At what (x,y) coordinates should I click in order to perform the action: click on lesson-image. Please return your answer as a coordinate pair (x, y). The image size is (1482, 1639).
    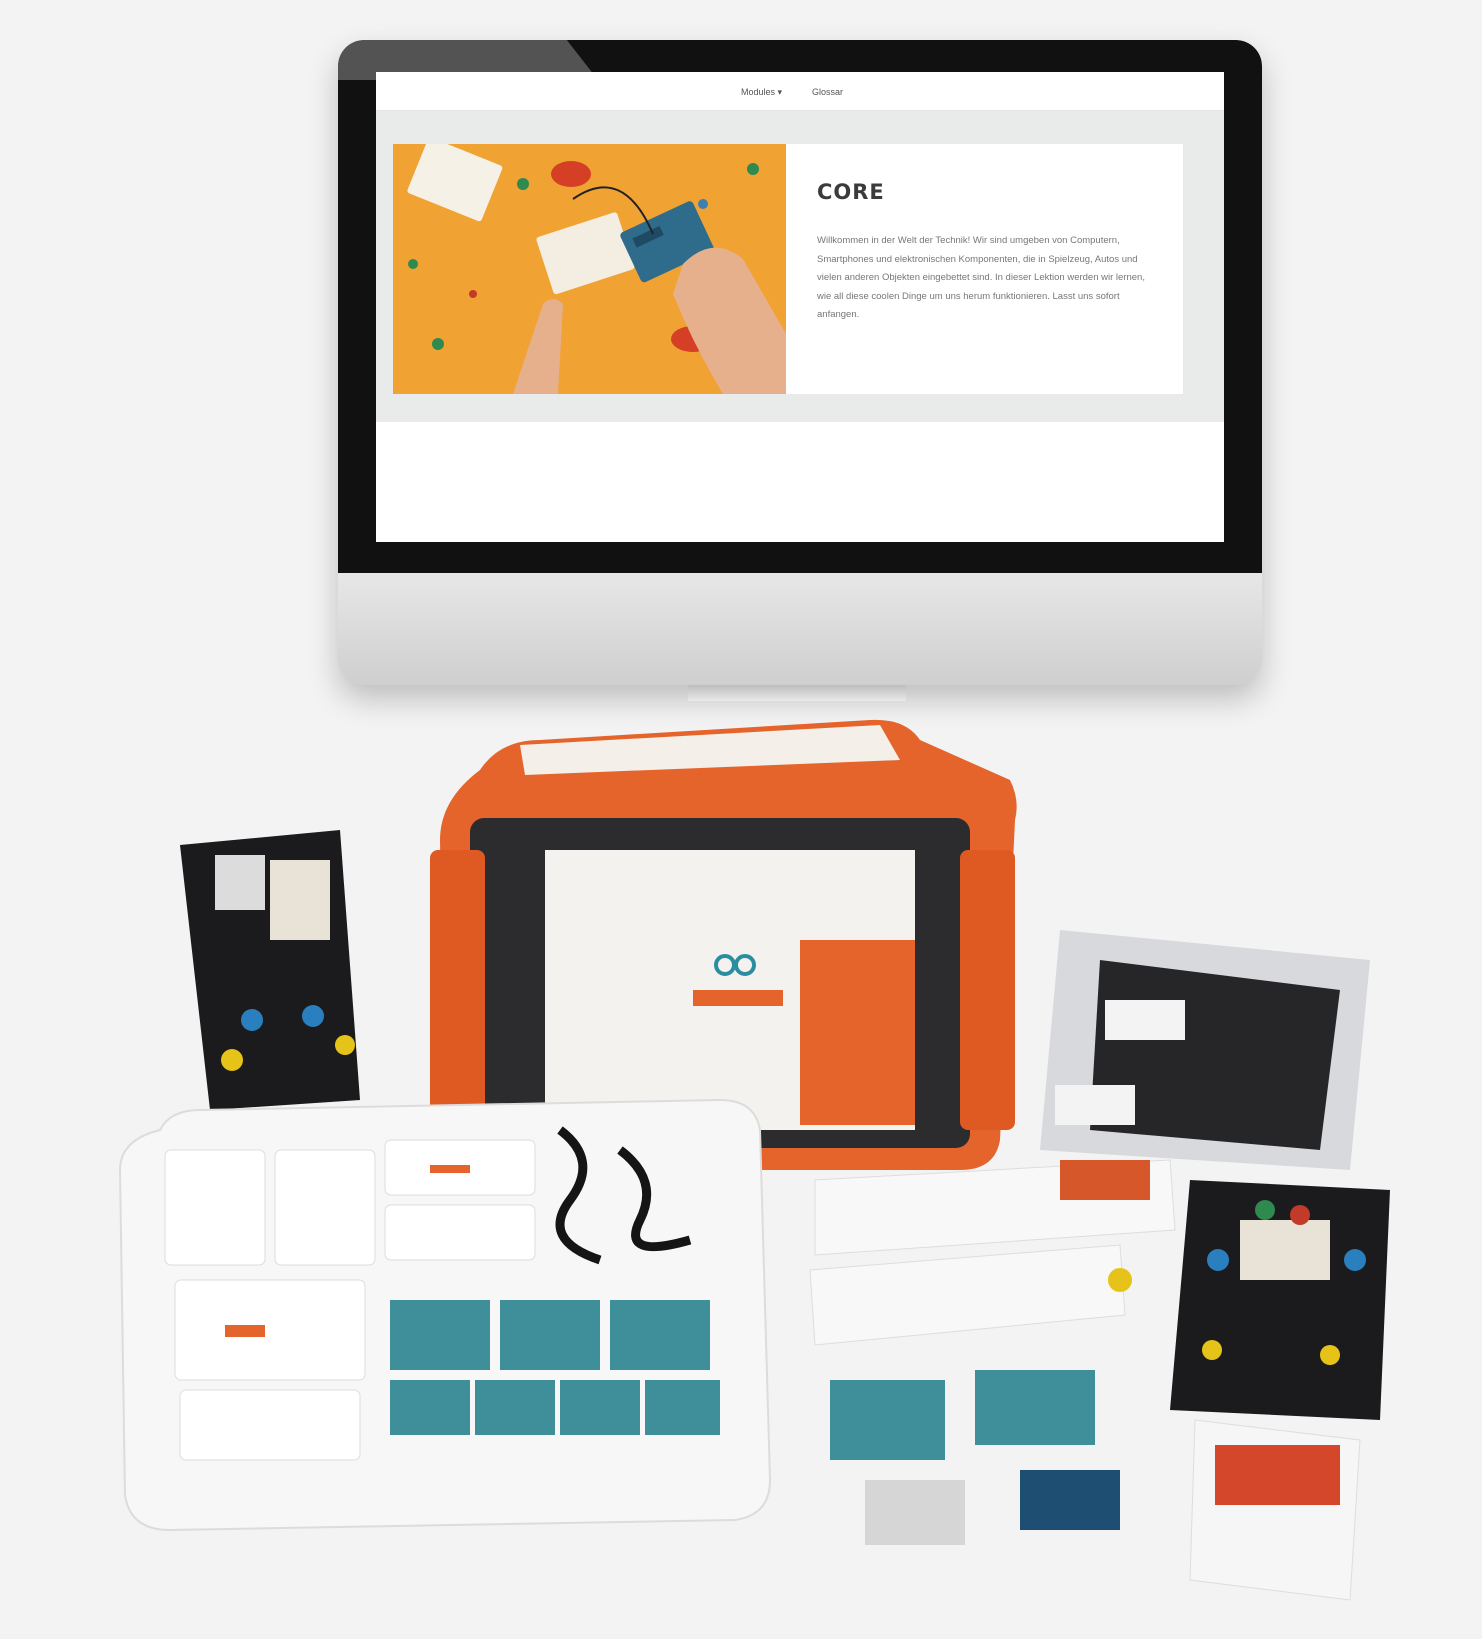
    Looking at the image, I should click on (589, 269).